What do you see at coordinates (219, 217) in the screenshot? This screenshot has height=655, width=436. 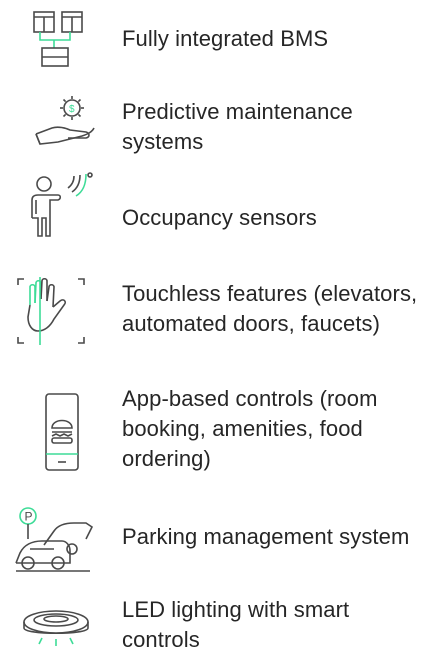 I see `feature-label: Occupancy sensors` at bounding box center [219, 217].